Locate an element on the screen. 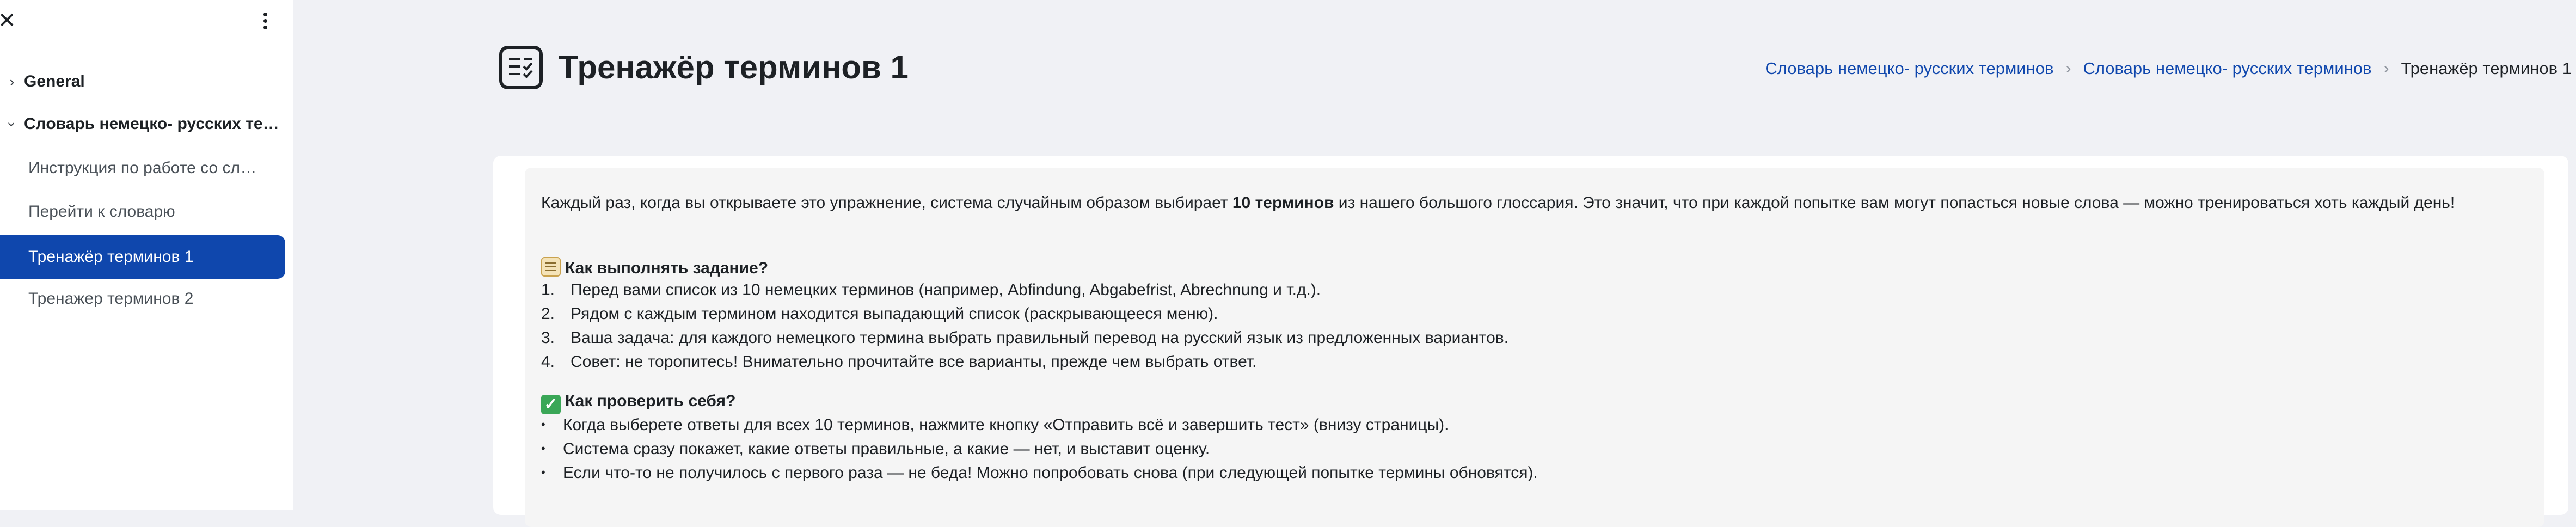  list-number: 2. is located at coordinates (548, 314).